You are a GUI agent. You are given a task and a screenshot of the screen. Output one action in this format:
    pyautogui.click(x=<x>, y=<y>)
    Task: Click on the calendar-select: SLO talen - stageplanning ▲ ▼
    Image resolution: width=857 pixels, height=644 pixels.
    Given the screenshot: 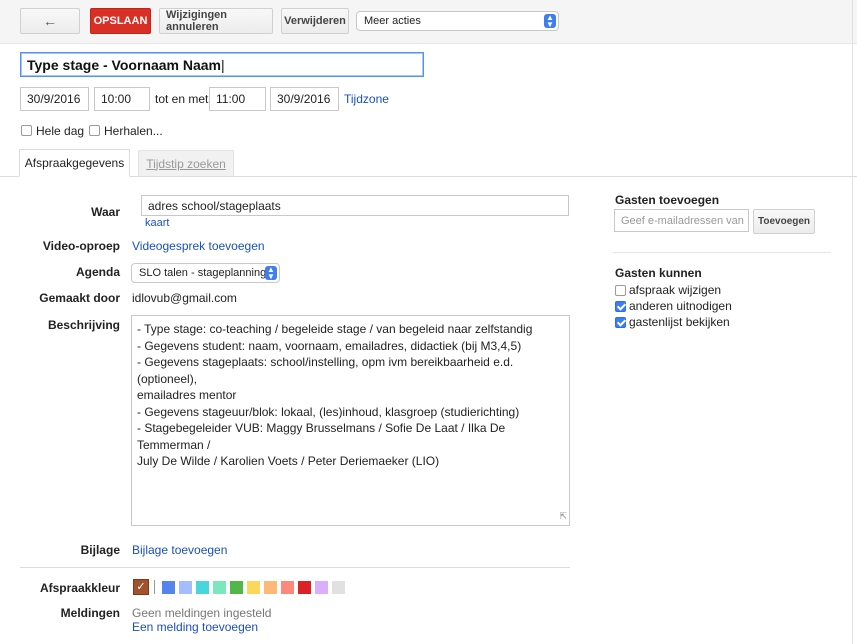 What is the action you would take?
    pyautogui.click(x=205, y=273)
    